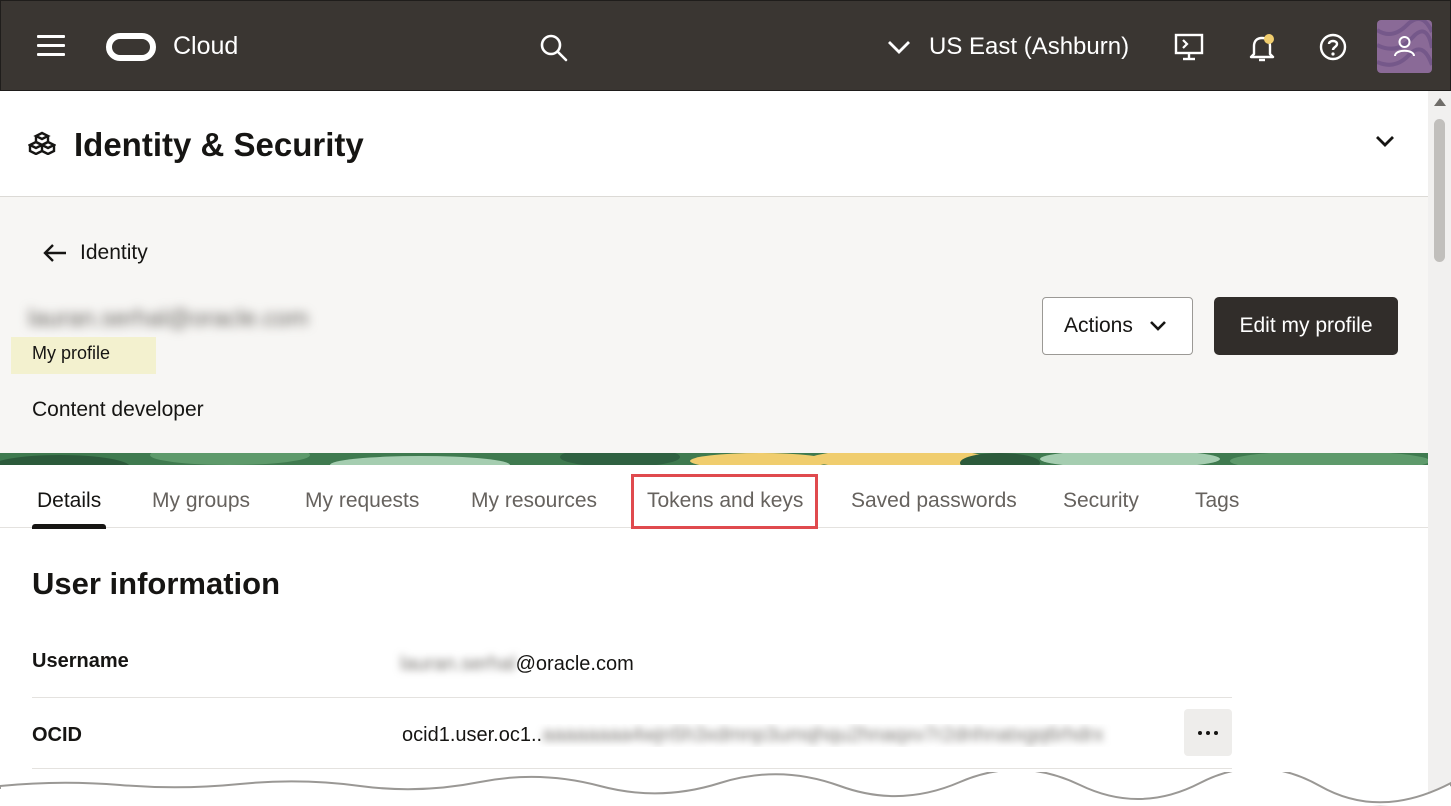 The image size is (1451, 806). I want to click on highlight-annotation, so click(724, 501).